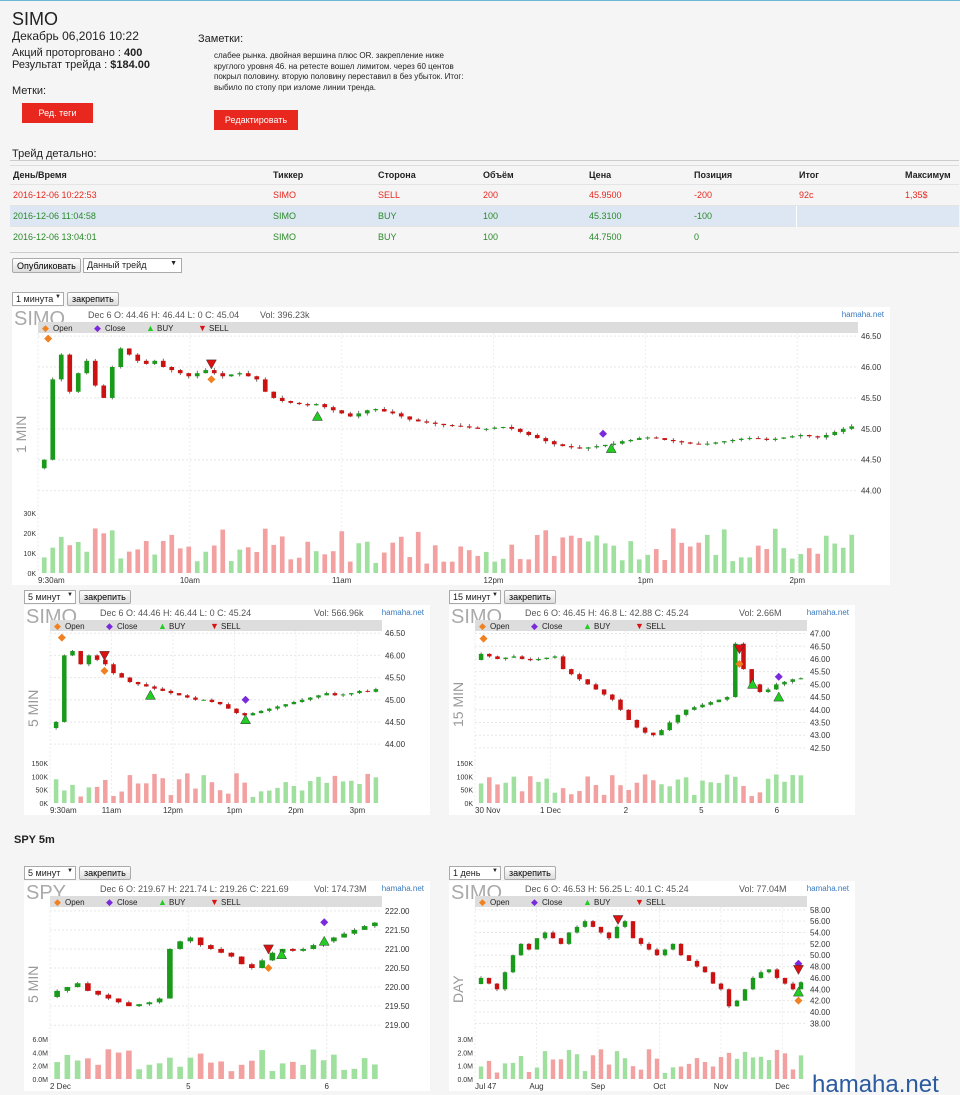 This screenshot has height=1095, width=960. Describe the element at coordinates (221, 39) in the screenshot. I see `notes-label: Заметки:` at that location.